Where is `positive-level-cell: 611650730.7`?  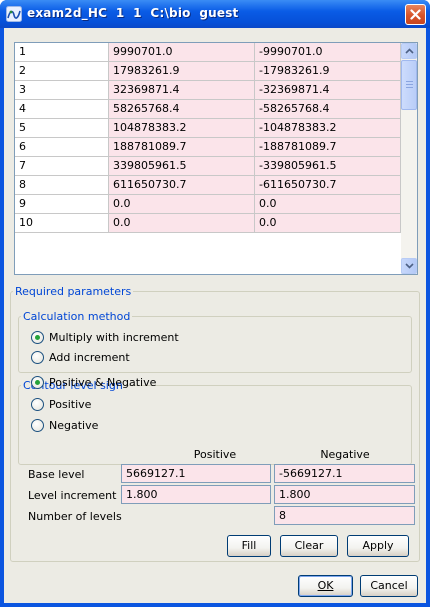
positive-level-cell: 611650730.7 is located at coordinates (182, 185).